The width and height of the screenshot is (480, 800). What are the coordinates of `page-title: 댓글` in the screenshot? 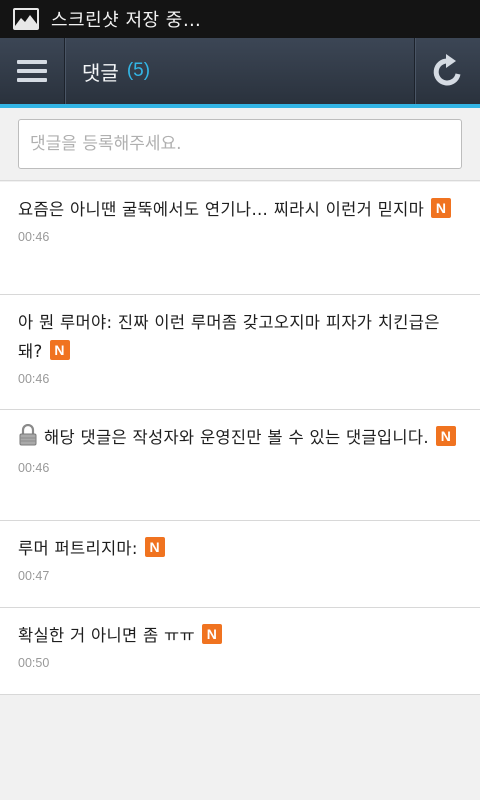 It's located at (100, 73).